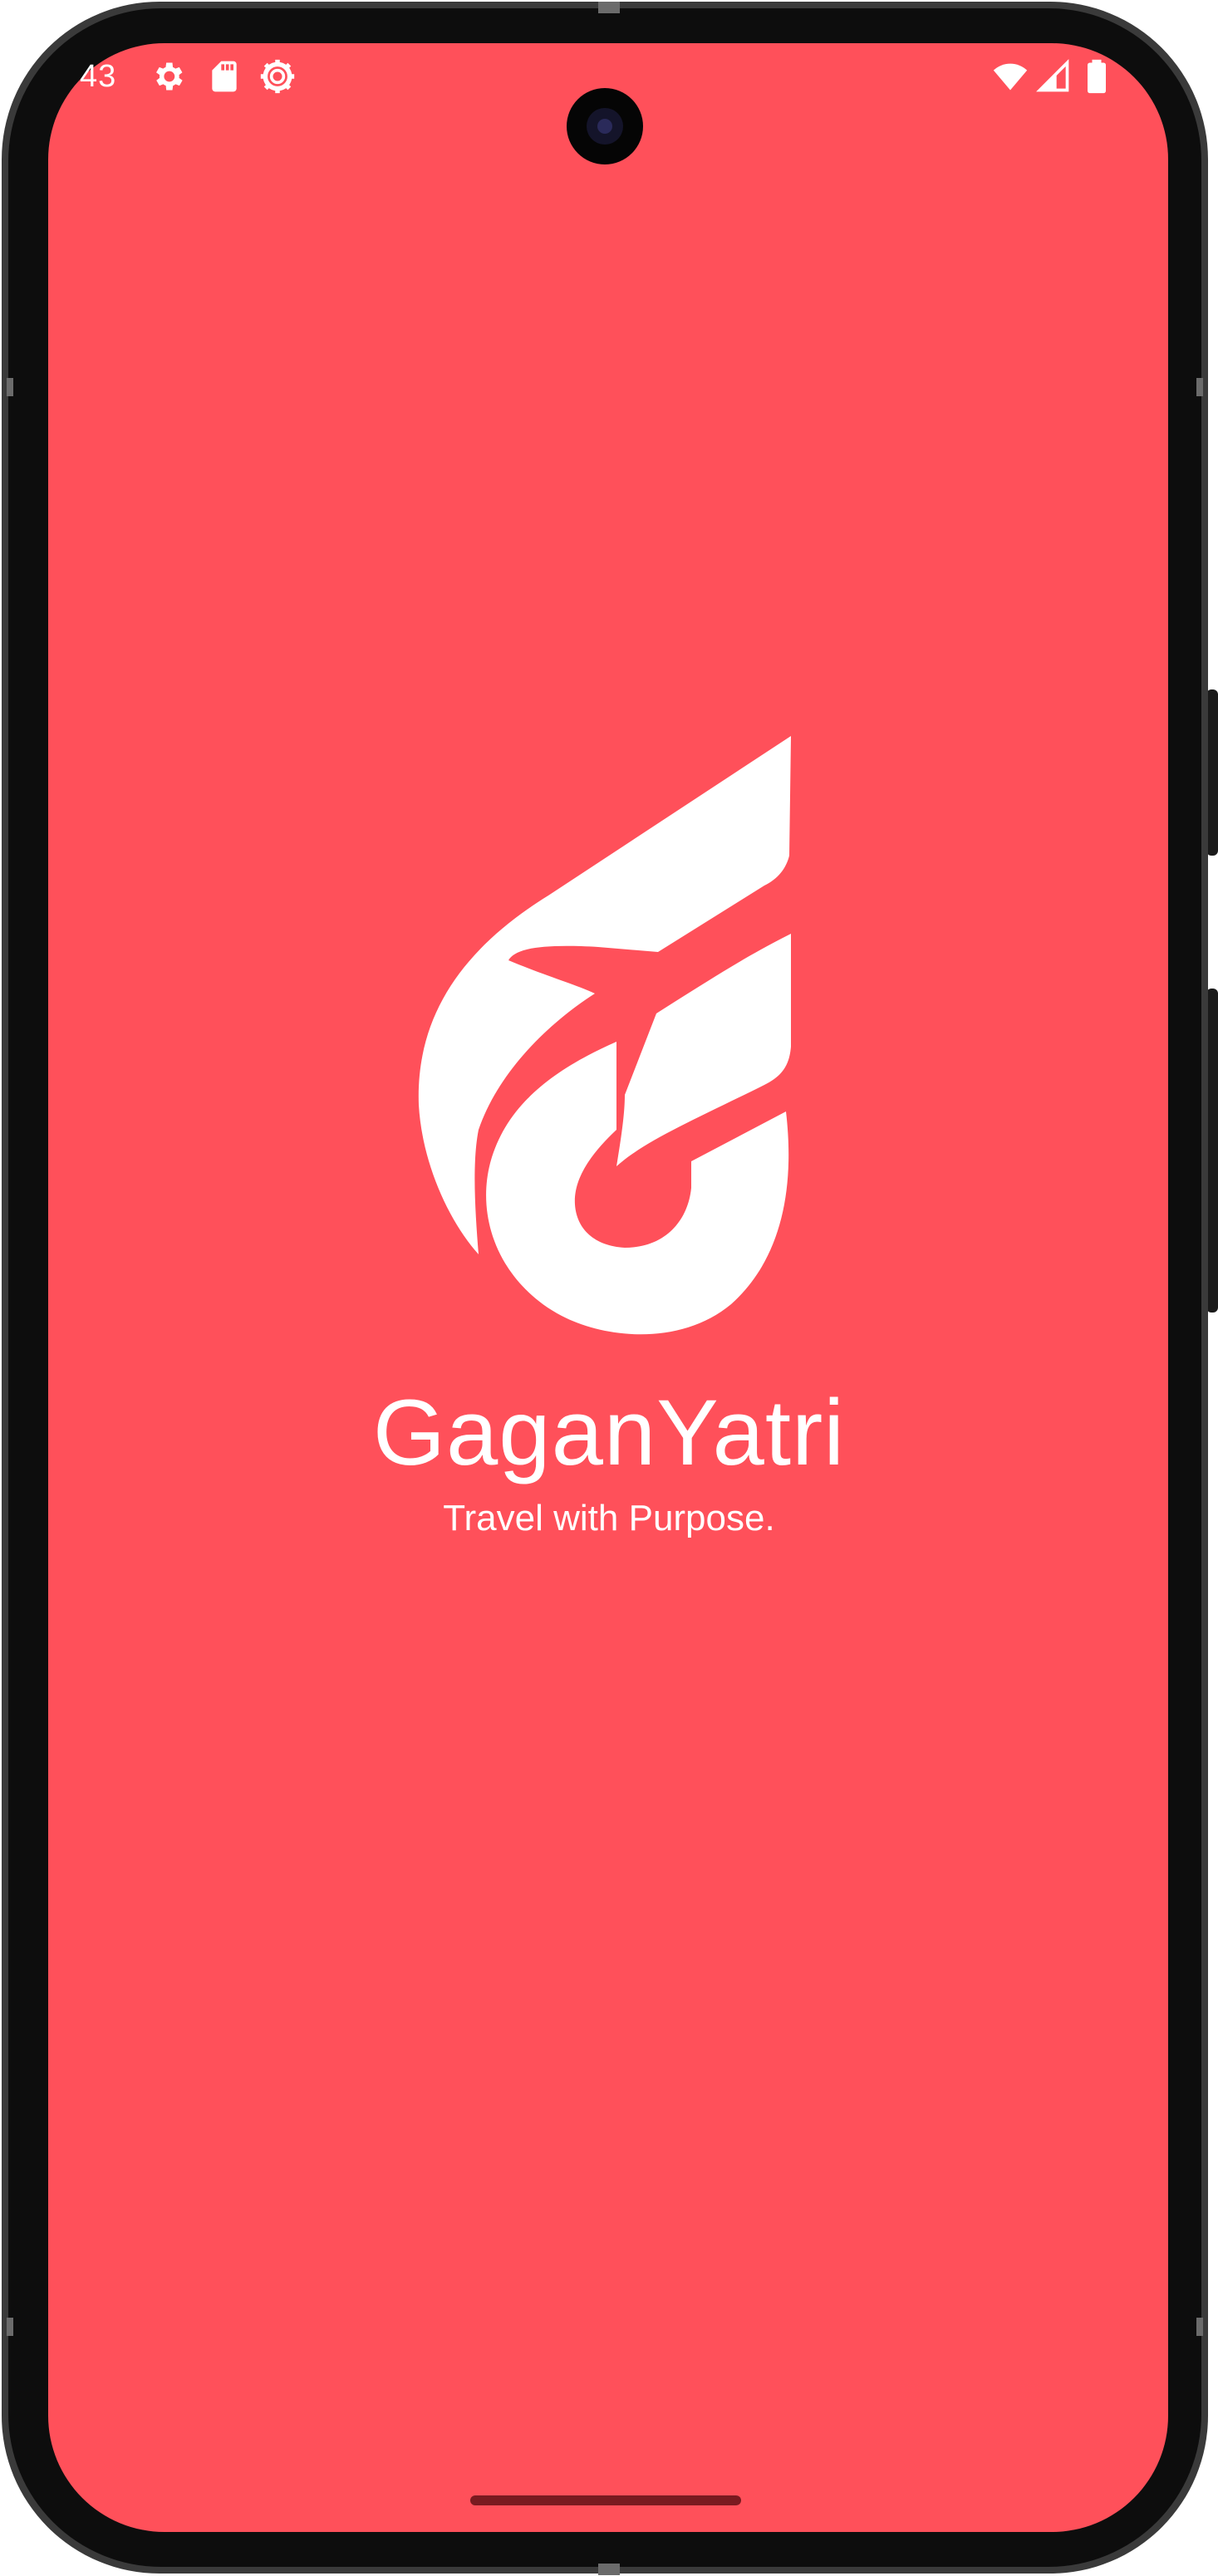 This screenshot has height=2576, width=1218. I want to click on volume-button, so click(1212, 772).